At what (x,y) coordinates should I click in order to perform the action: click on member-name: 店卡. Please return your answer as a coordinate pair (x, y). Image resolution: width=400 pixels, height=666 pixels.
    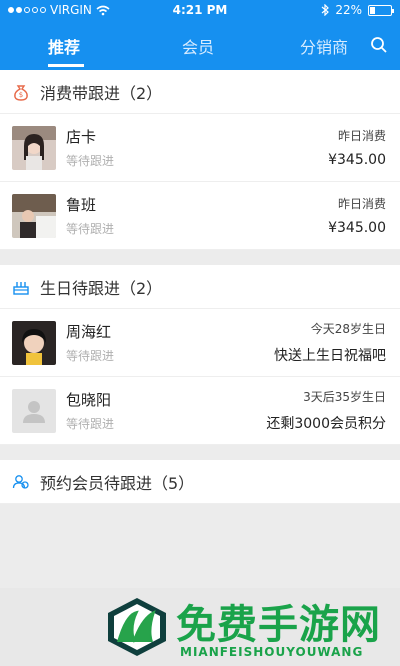
    Looking at the image, I should click on (81, 137).